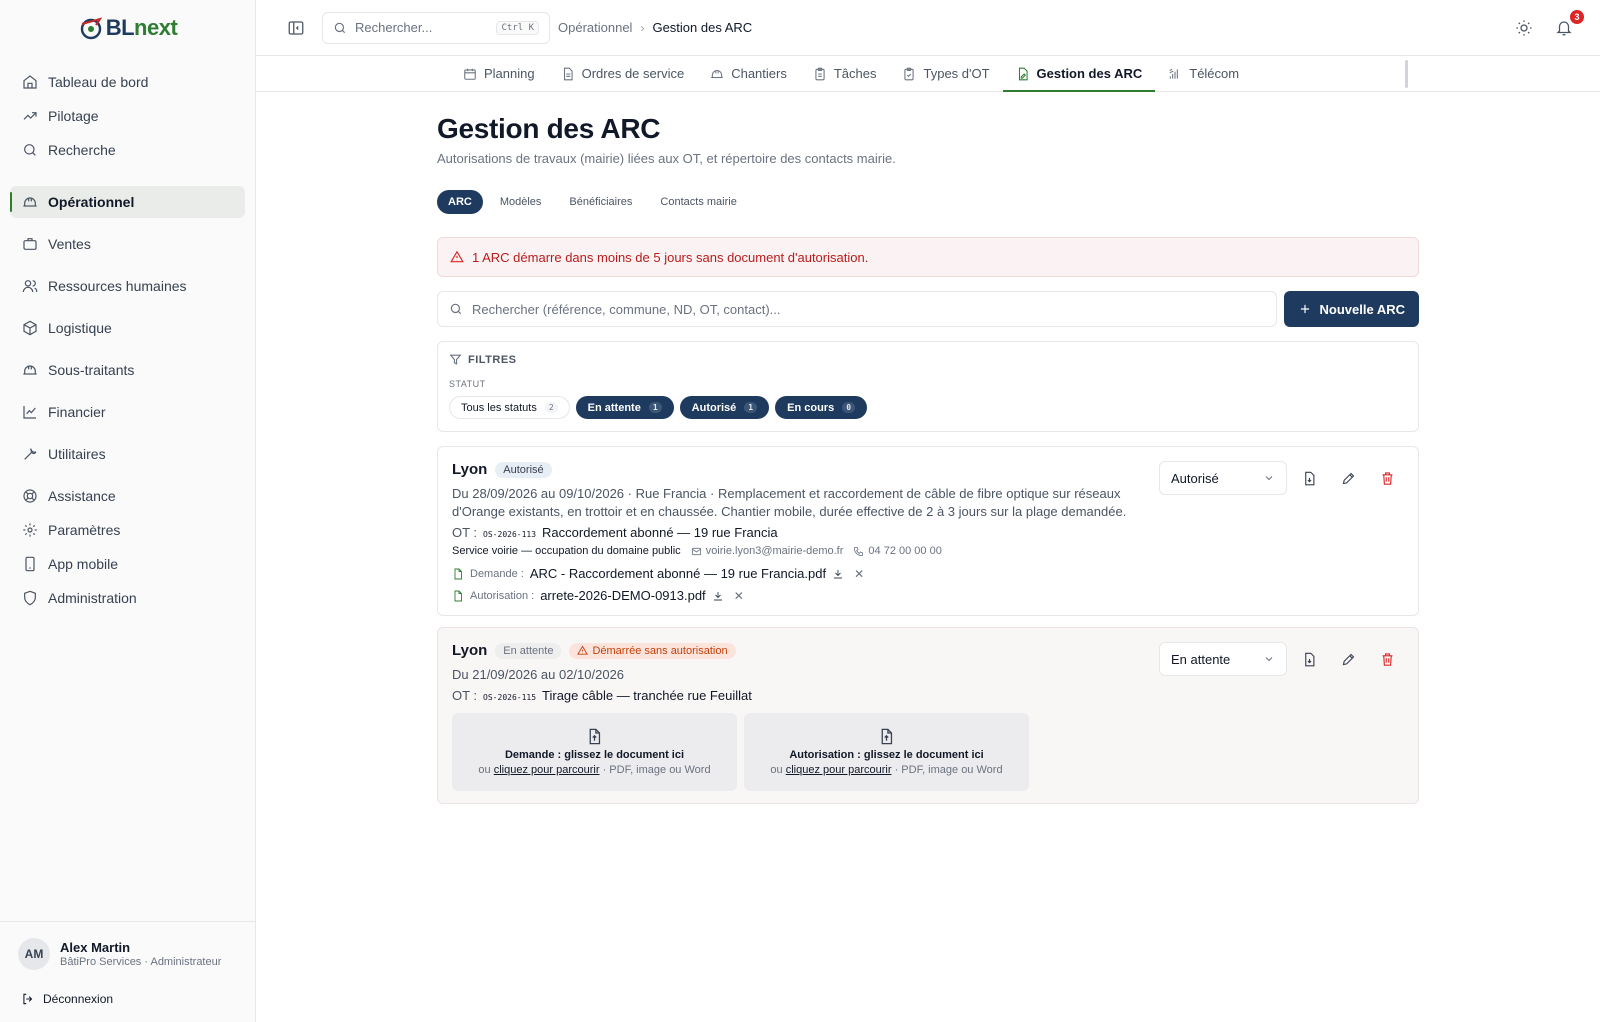  I want to click on sidebar-item-label: Tableau de bord, so click(98, 82).